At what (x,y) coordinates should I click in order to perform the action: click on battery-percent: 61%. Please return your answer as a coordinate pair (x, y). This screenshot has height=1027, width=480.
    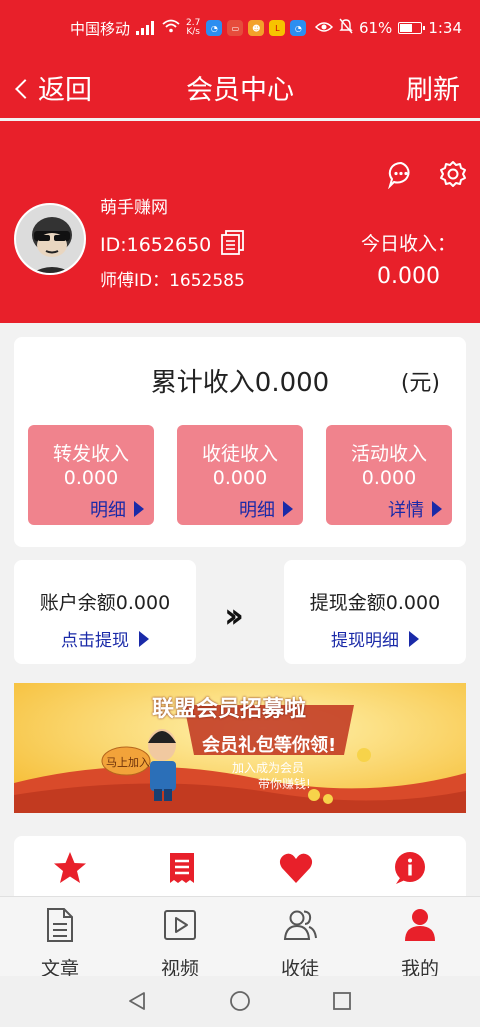
    Looking at the image, I should click on (375, 28).